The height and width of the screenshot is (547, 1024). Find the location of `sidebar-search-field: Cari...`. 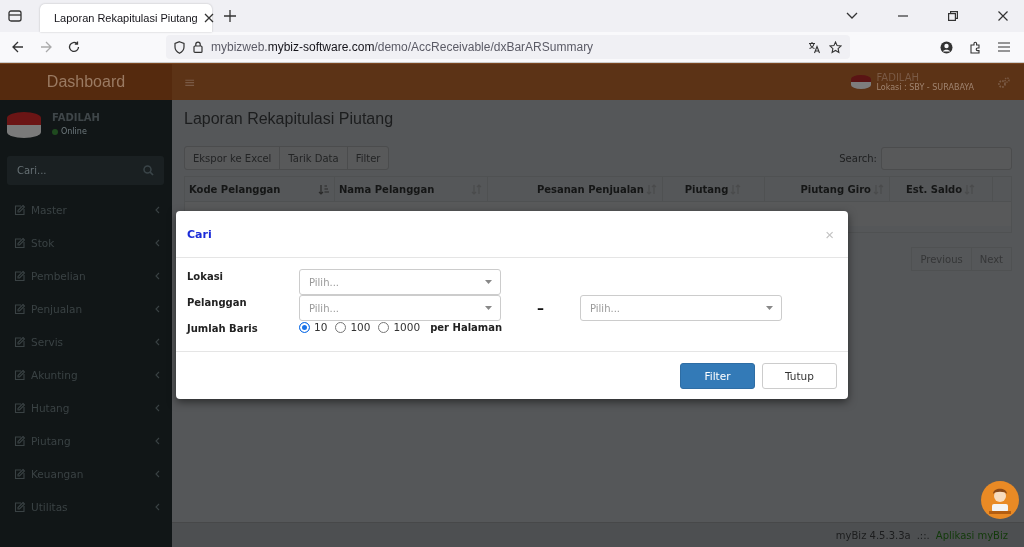

sidebar-search-field: Cari... is located at coordinates (85, 170).